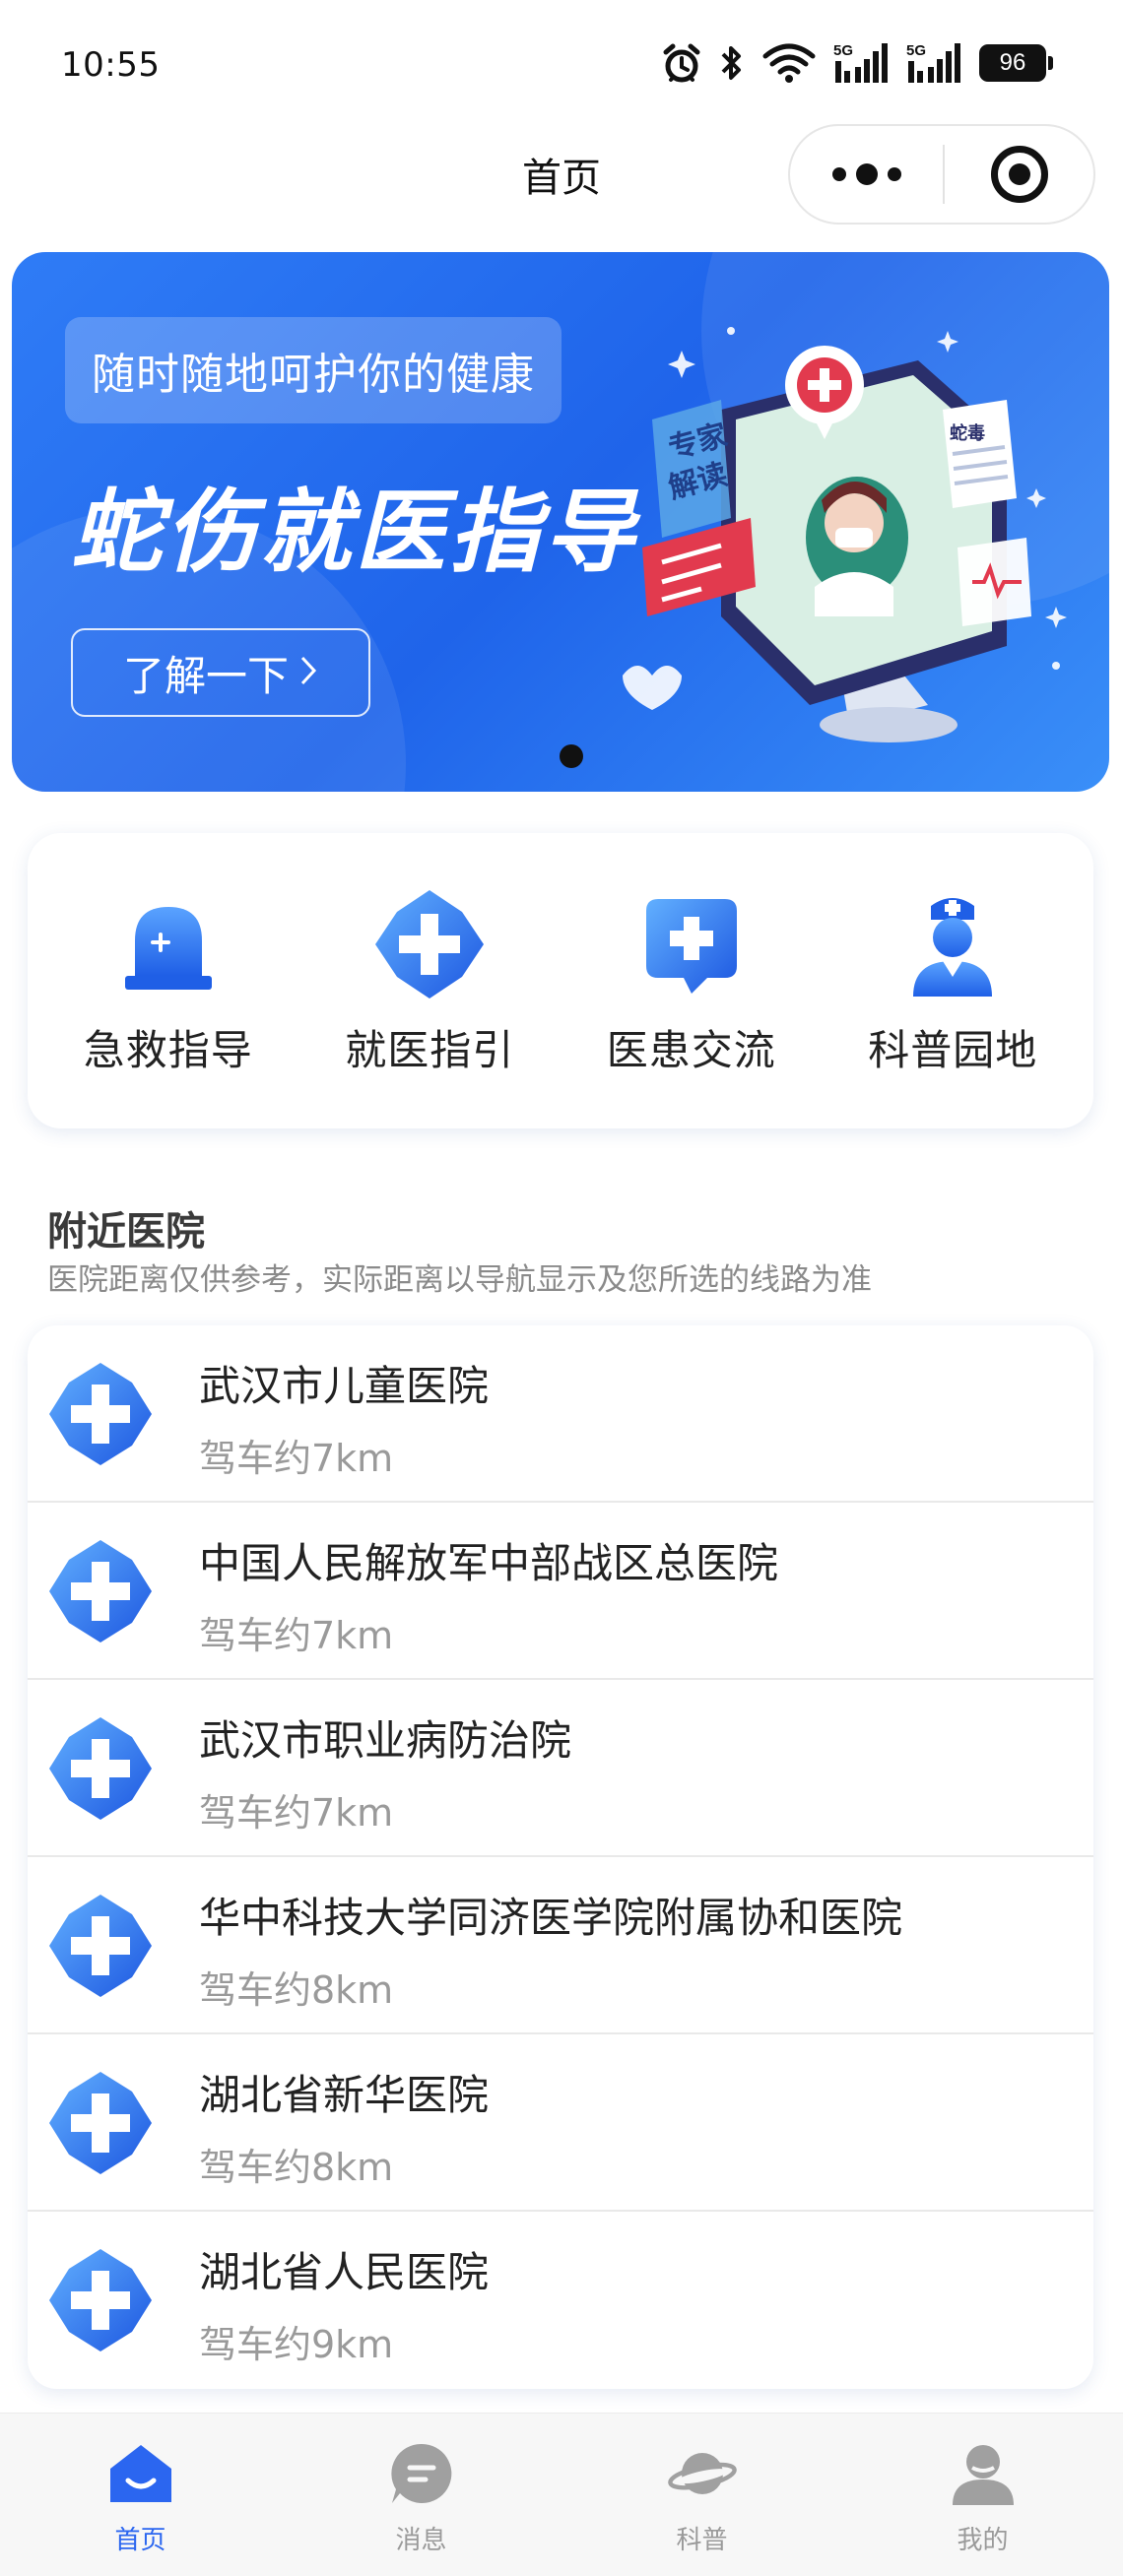 The height and width of the screenshot is (2576, 1123). I want to click on carousel-indicator, so click(571, 756).